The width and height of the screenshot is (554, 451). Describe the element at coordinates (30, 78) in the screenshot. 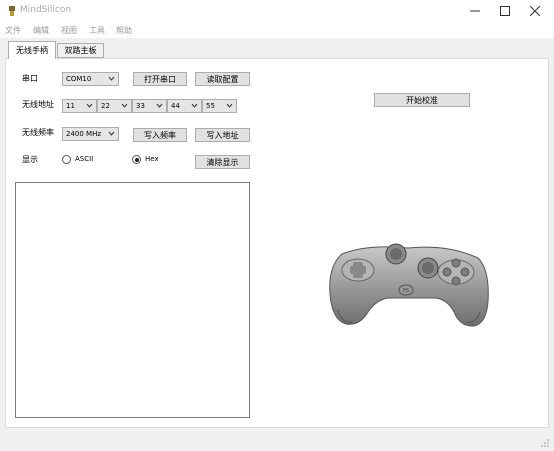

I see `serial-label: 串口` at that location.